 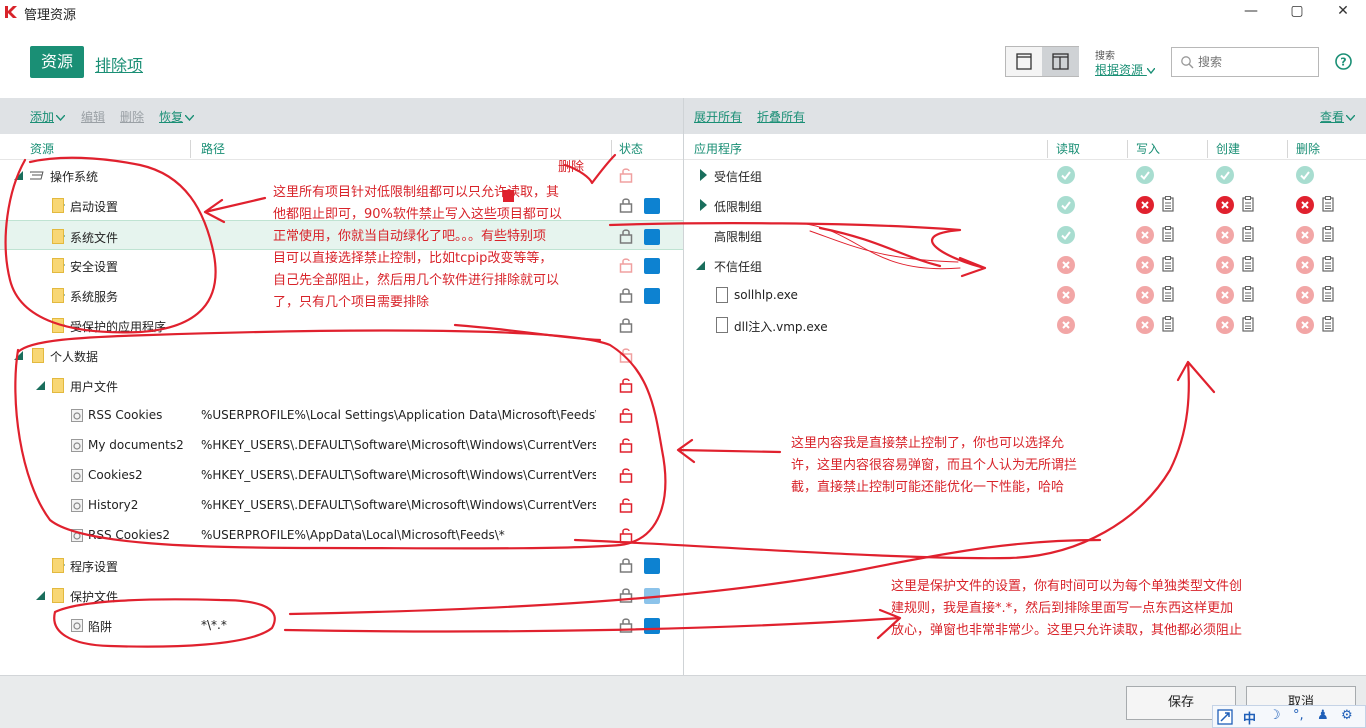 What do you see at coordinates (1343, 12) in the screenshot?
I see `close-button: ✕` at bounding box center [1343, 12].